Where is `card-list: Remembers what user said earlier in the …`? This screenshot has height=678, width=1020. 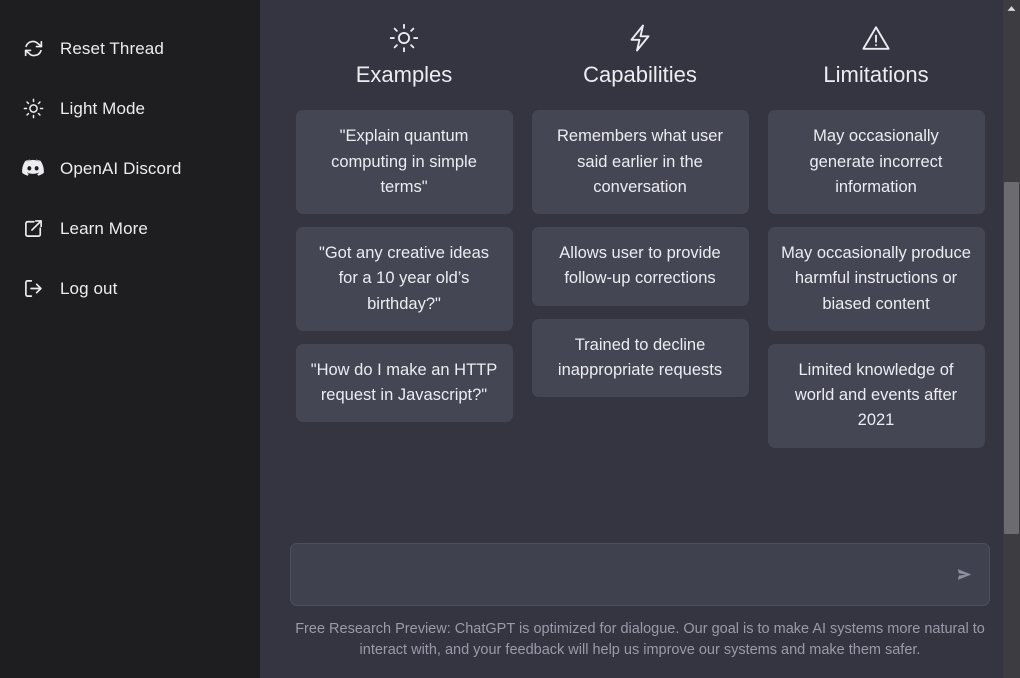
card-list: Remembers what user said earlier in the … is located at coordinates (640, 254).